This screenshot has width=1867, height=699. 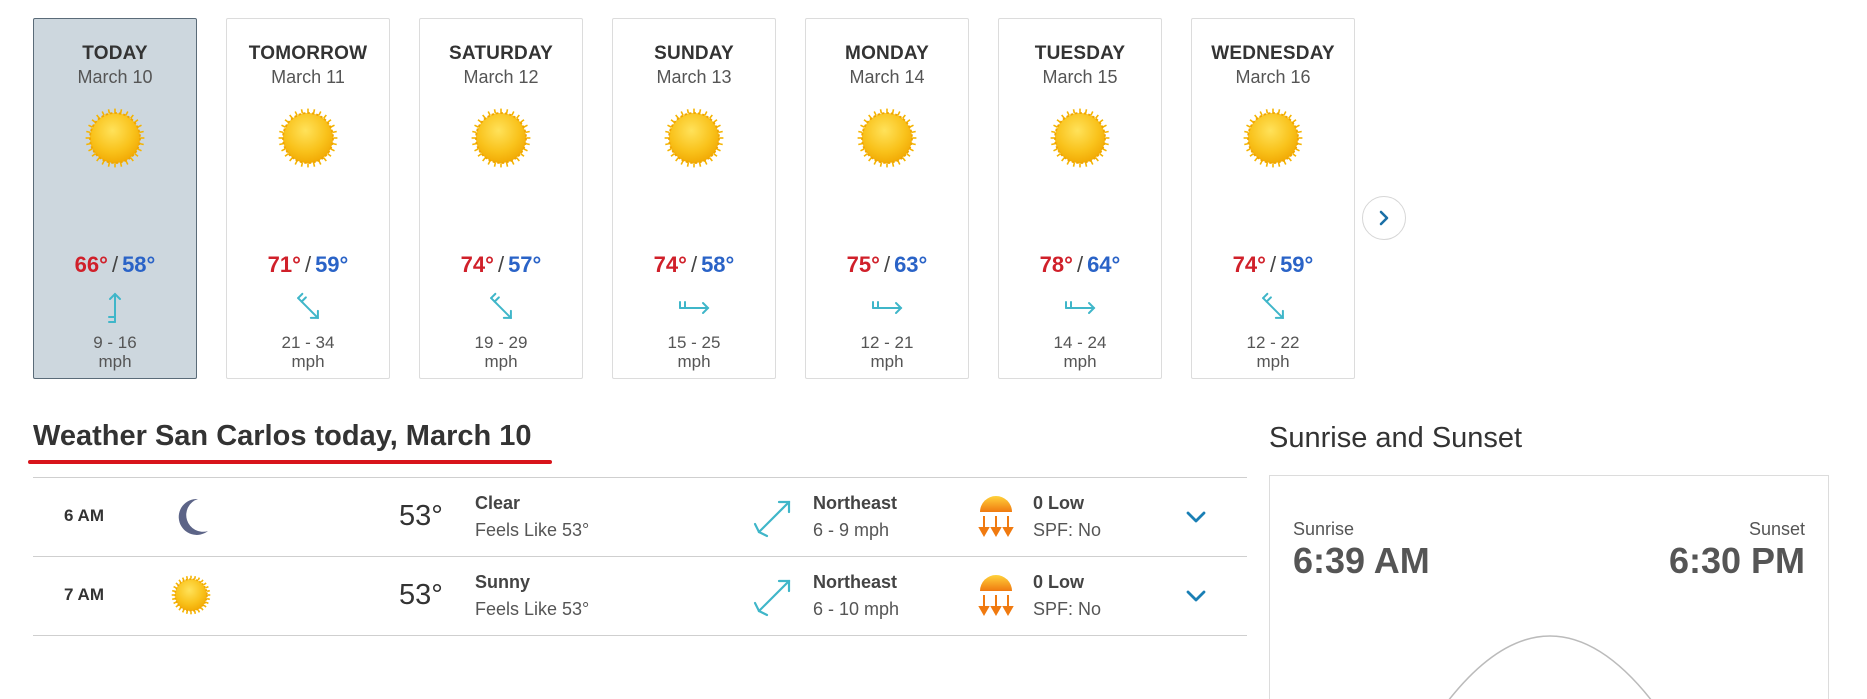 What do you see at coordinates (115, 198) in the screenshot?
I see `forecast-day-card: TODAY March 10 66°/58° 9 - 16 mph` at bounding box center [115, 198].